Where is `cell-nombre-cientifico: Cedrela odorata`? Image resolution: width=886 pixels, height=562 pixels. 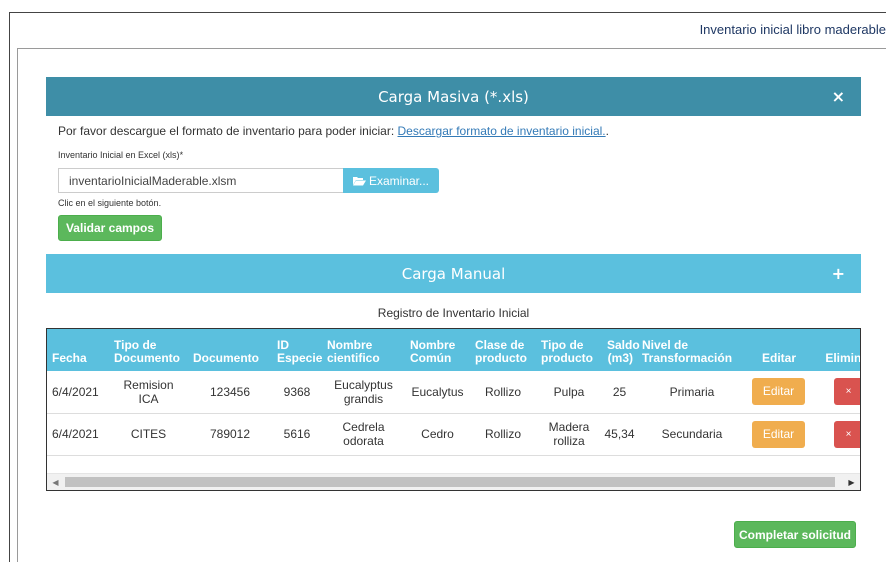
cell-nombre-cientifico: Cedrela odorata is located at coordinates (363, 434).